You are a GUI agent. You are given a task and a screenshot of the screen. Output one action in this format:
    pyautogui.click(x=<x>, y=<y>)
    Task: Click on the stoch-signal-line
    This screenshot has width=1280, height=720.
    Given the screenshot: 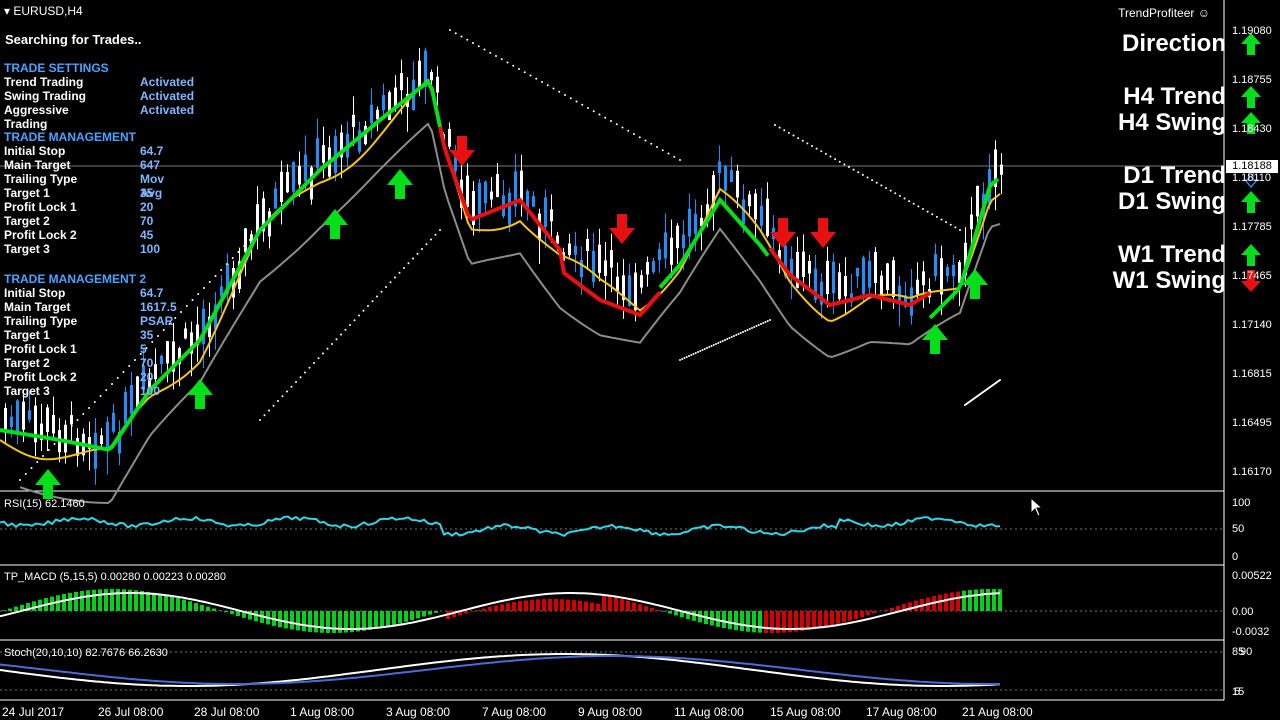 What is the action you would take?
    pyautogui.click(x=500, y=670)
    